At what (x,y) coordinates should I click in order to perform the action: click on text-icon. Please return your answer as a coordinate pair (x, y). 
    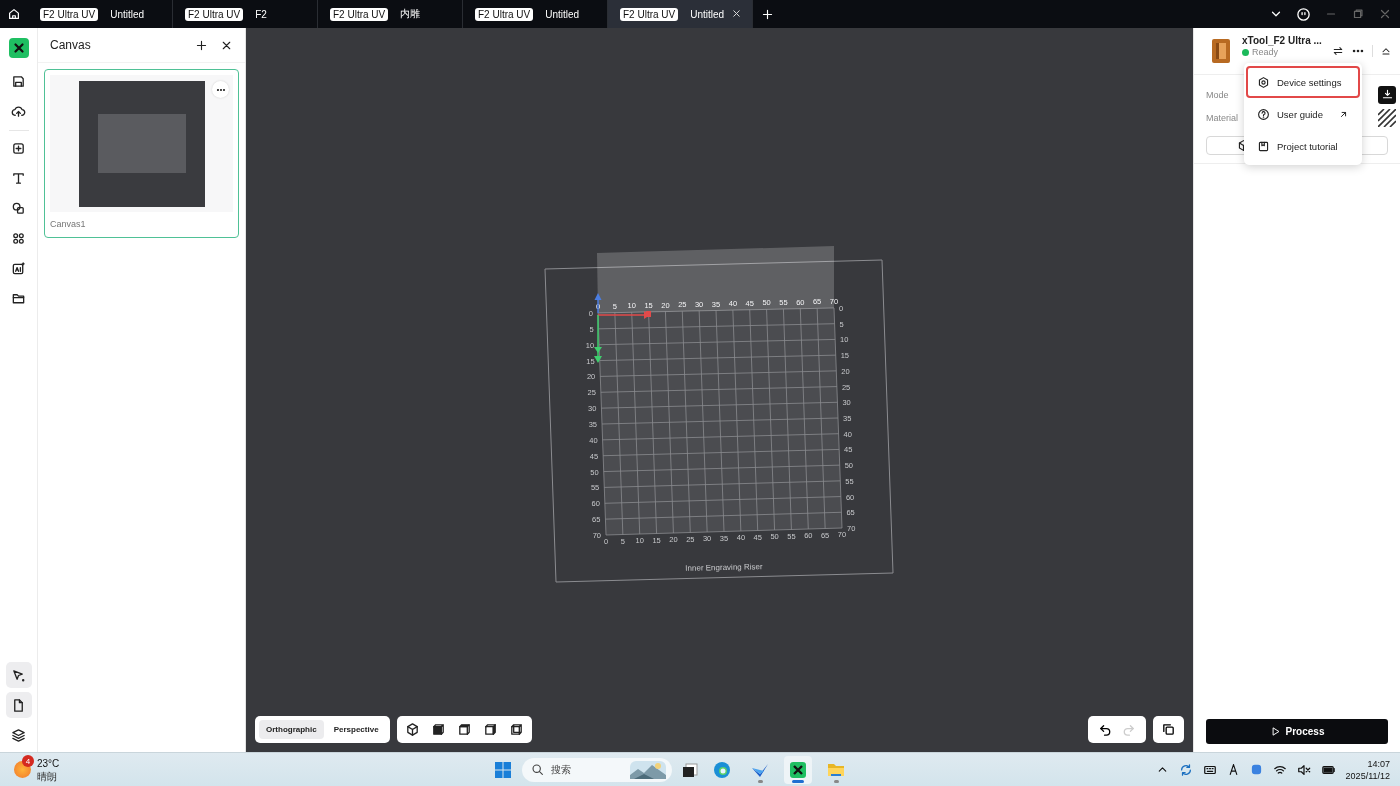
    Looking at the image, I should click on (18, 178).